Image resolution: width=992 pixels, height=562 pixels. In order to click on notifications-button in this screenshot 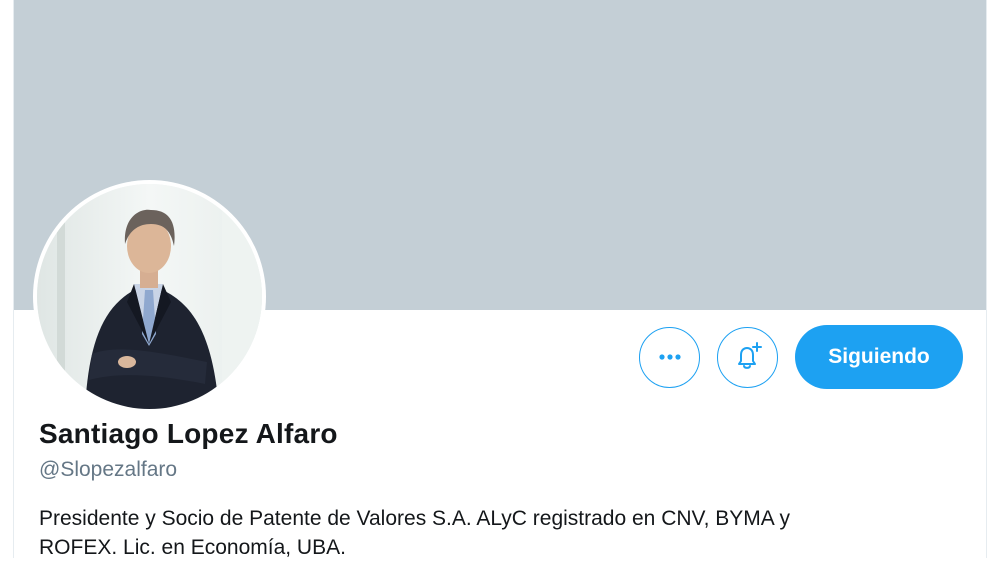, I will do `click(747, 357)`.